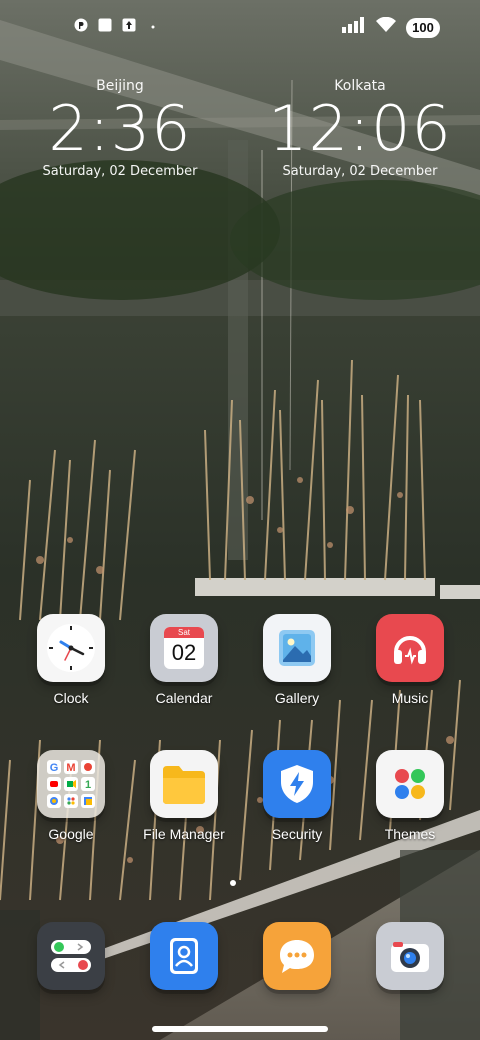 Image resolution: width=480 pixels, height=1040 pixels. What do you see at coordinates (297, 834) in the screenshot?
I see `app-label: Security` at bounding box center [297, 834].